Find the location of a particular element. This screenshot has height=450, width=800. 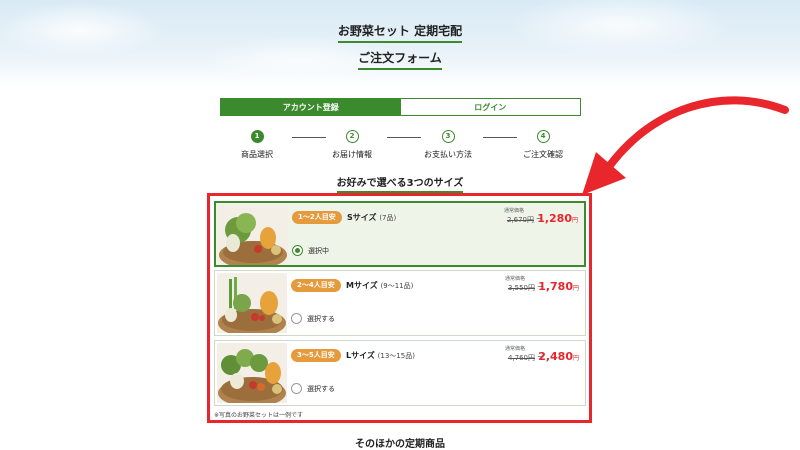

progress-steps: 1 商品選択 2 お届け情報 3 お支払い方法 4 ご注文確認 is located at coordinates (394, 148).